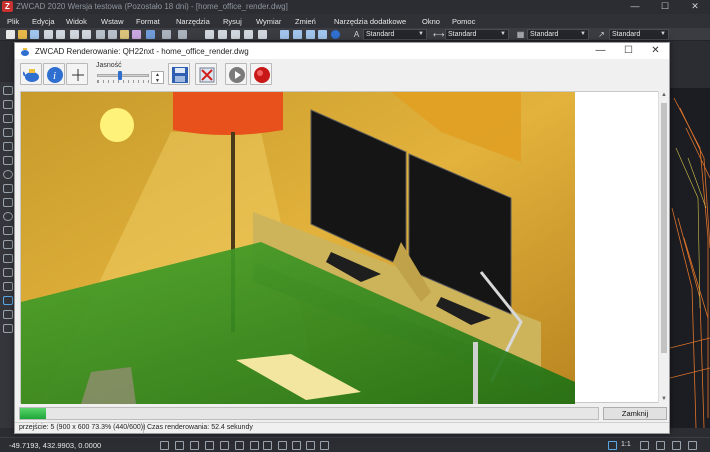 The height and width of the screenshot is (452, 710). What do you see at coordinates (222, 34) in the screenshot?
I see `zoom-realtime-icon` at bounding box center [222, 34].